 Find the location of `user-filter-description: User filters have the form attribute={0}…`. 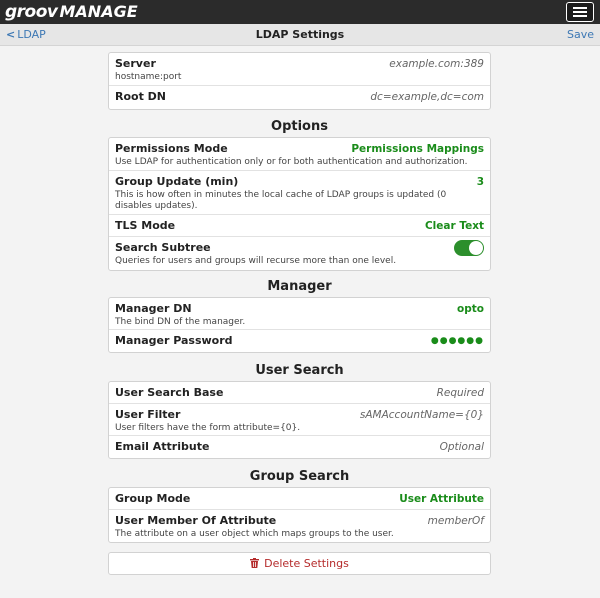

user-filter-description: User filters have the form attribute={0}… is located at coordinates (208, 428).